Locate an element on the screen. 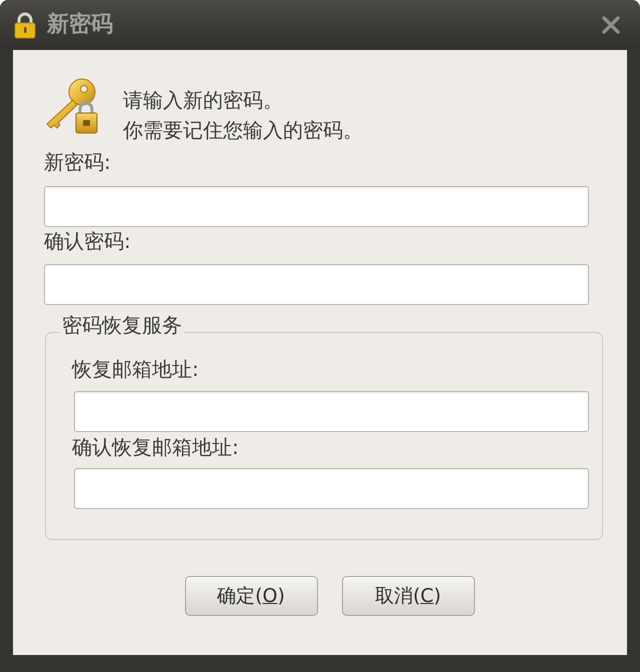 The image size is (640, 672). cancel-button: 取消(C) is located at coordinates (408, 596).